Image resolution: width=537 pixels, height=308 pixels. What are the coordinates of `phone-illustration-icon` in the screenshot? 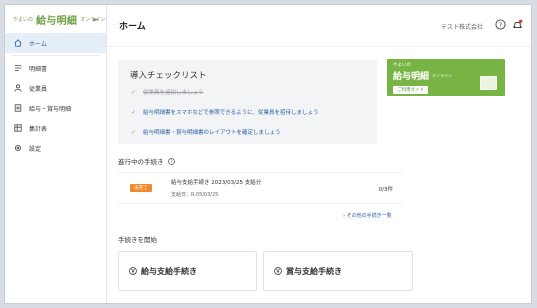 It's located at (488, 83).